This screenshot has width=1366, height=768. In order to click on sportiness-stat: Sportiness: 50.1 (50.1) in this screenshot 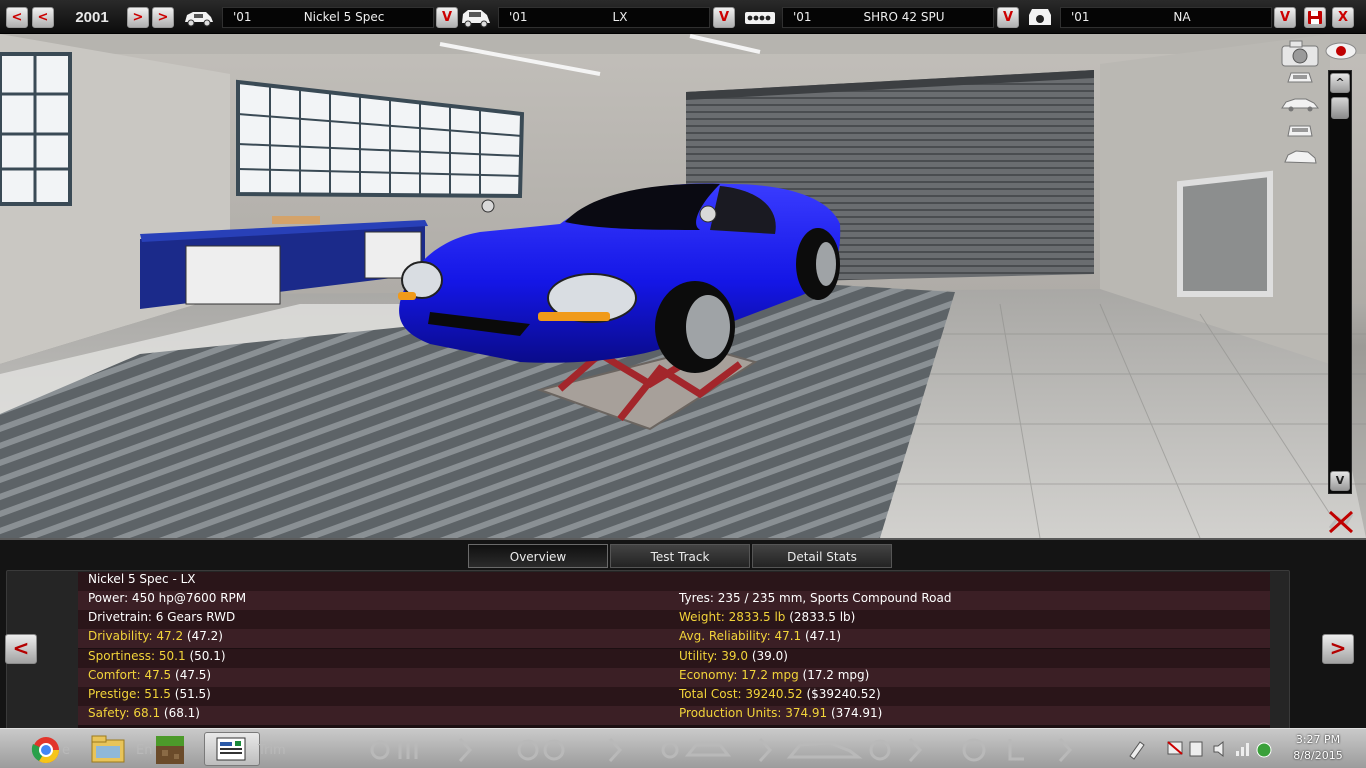, I will do `click(157, 656)`.